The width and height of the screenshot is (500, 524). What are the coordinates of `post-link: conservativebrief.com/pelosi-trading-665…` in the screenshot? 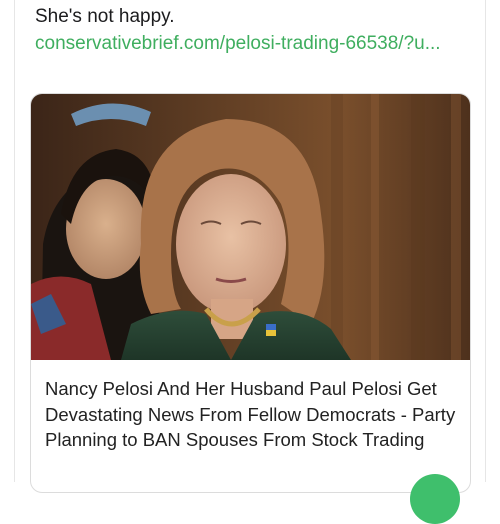 It's located at (249, 44).